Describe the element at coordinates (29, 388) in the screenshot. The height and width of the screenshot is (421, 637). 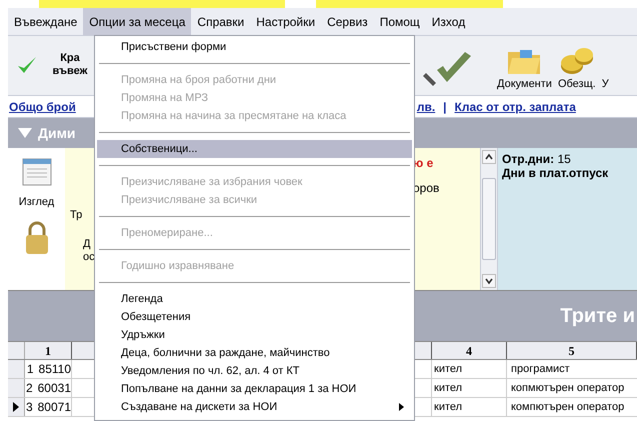
I see `table-cell-text: 2` at that location.